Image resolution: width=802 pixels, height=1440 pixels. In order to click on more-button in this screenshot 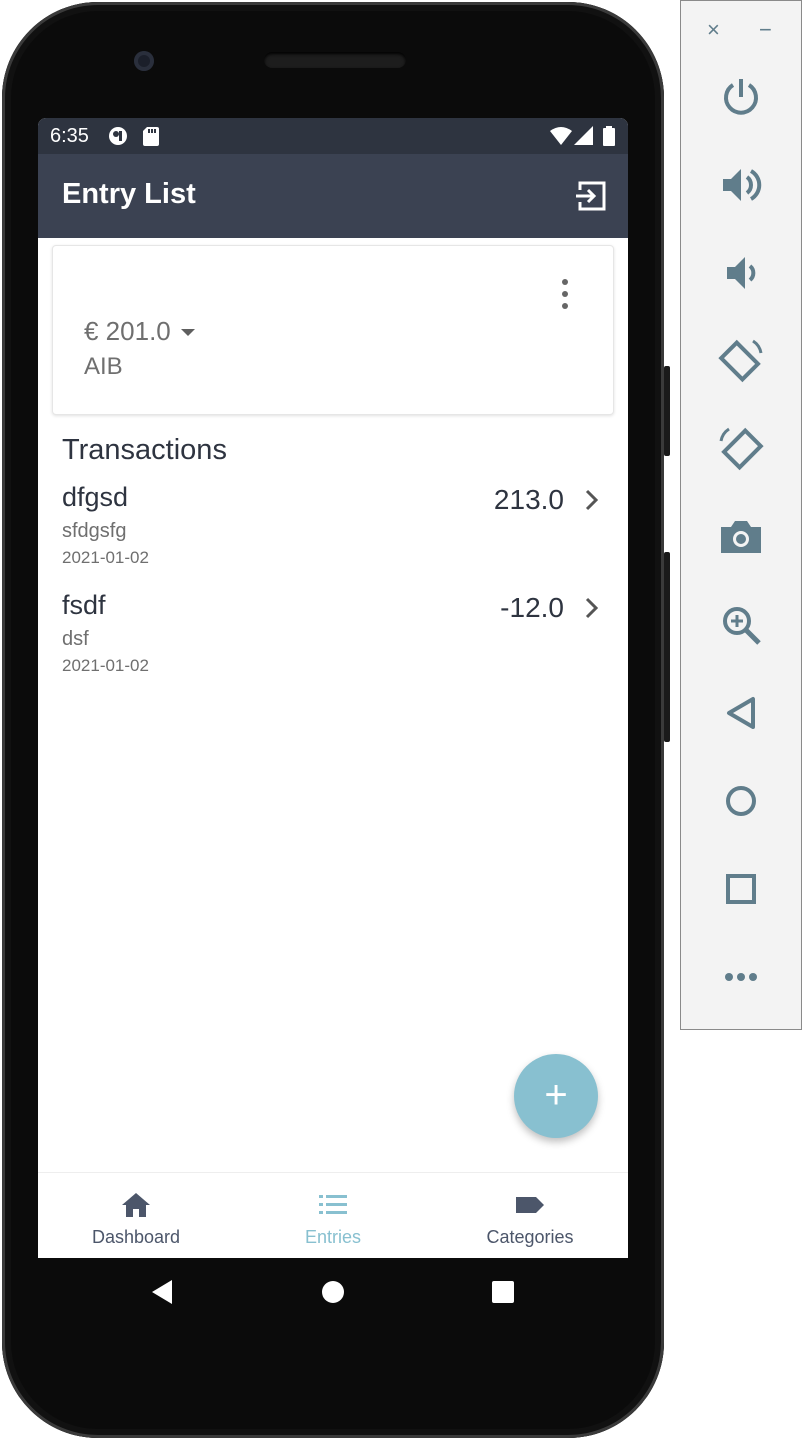, I will do `click(741, 977)`.